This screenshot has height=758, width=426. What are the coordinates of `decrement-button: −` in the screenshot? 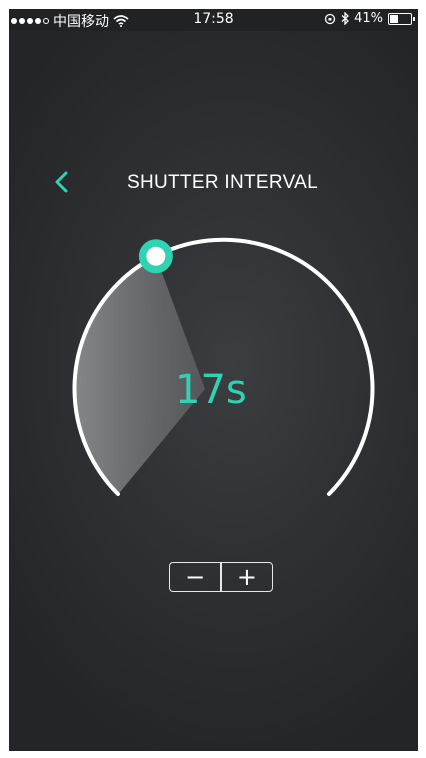 It's located at (195, 577).